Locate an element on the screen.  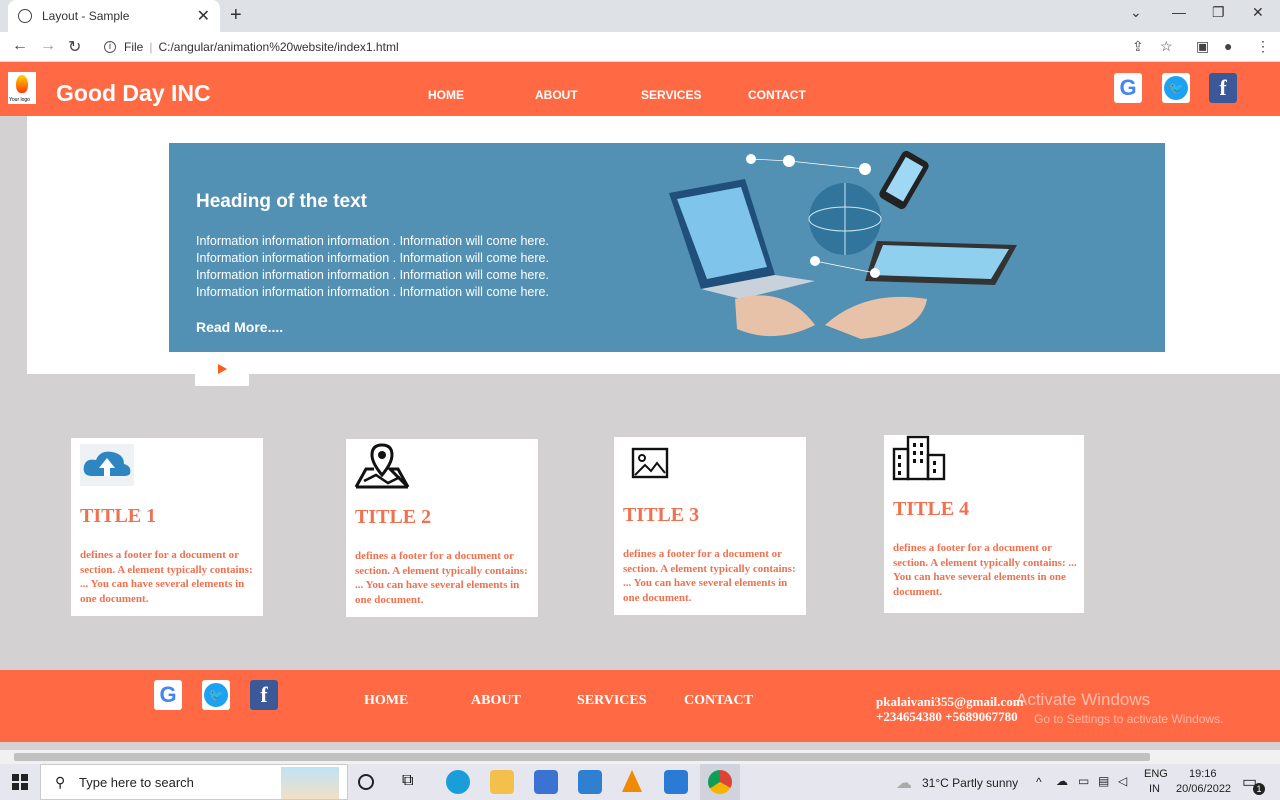
footer-nav-services: SERVICES is located at coordinates (612, 701).